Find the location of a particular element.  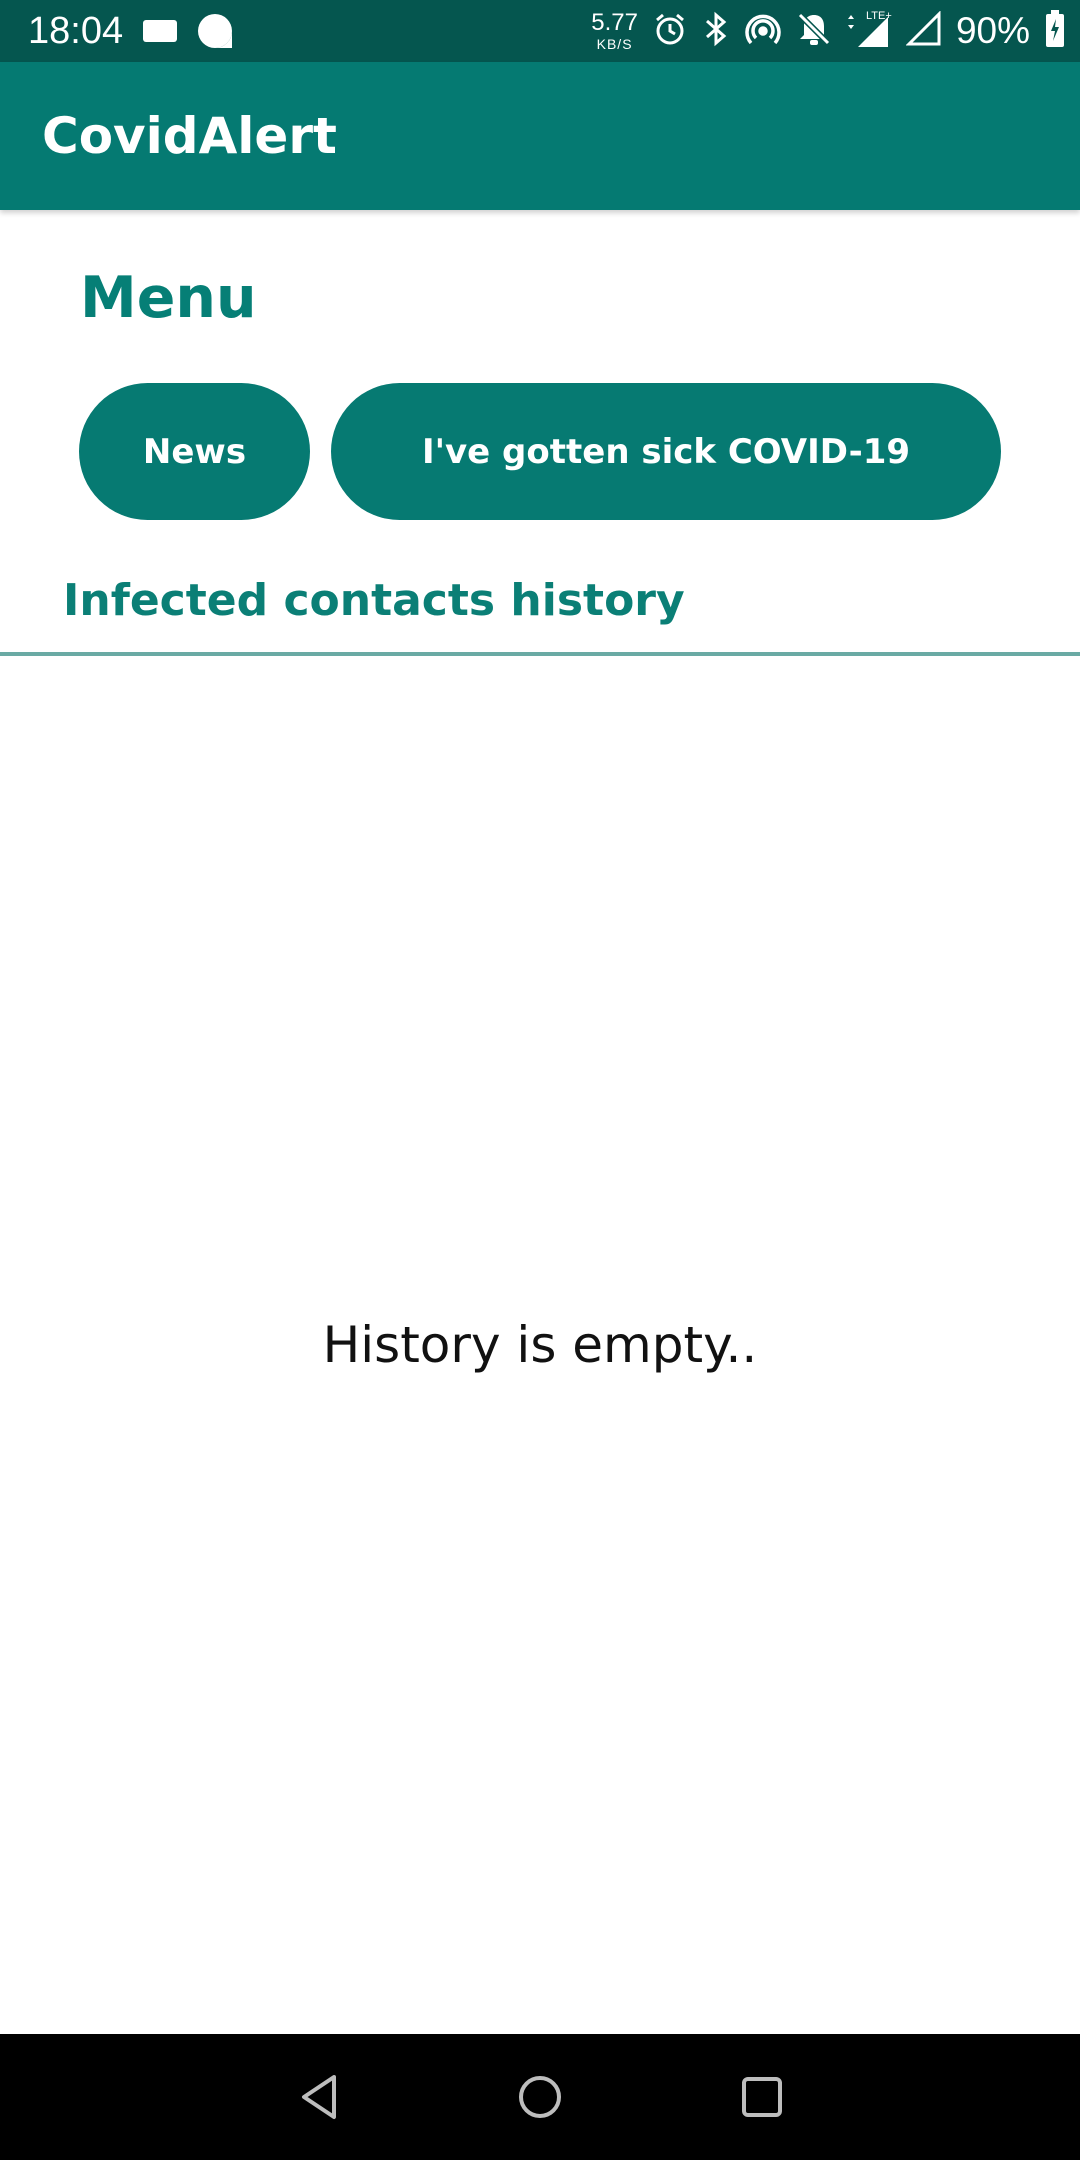

alarm-icon is located at coordinates (670, 31).